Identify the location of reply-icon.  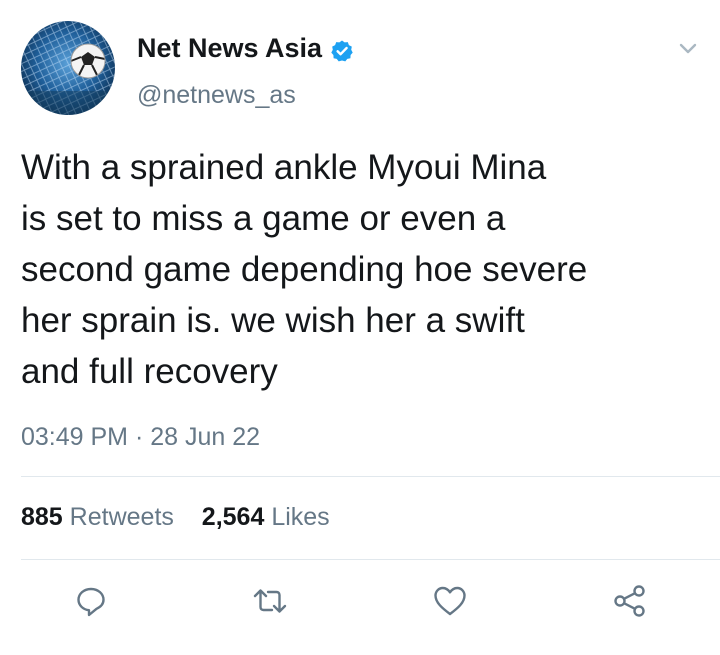
(91, 602).